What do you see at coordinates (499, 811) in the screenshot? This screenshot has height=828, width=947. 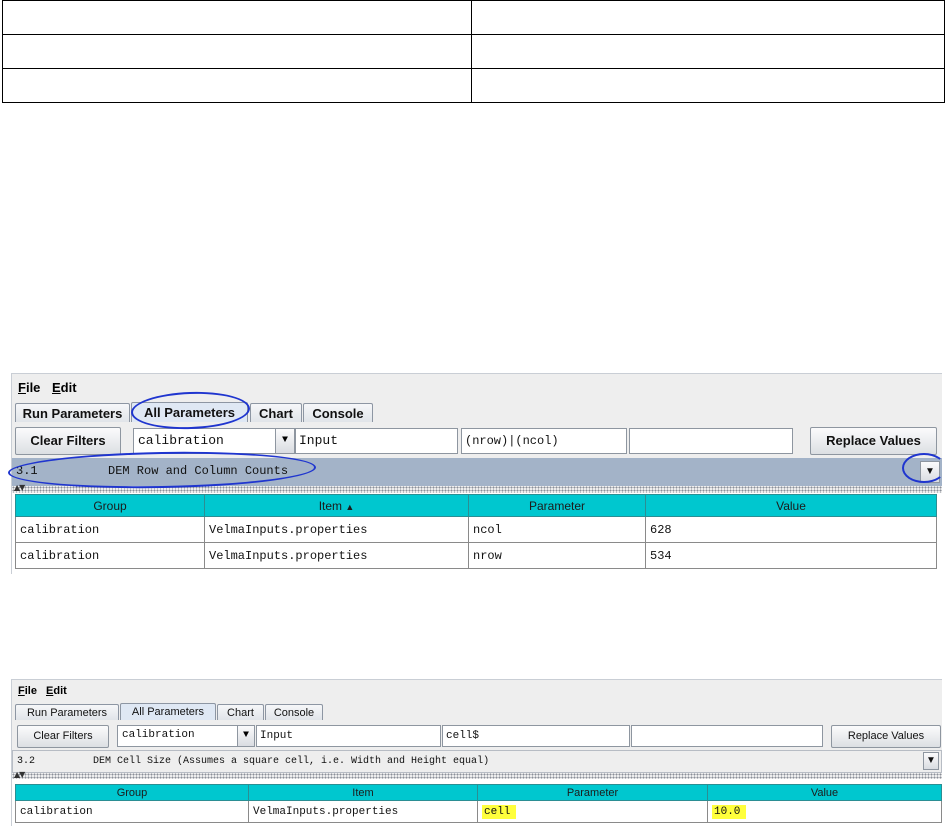 I see `highlighted-parameter: cell` at bounding box center [499, 811].